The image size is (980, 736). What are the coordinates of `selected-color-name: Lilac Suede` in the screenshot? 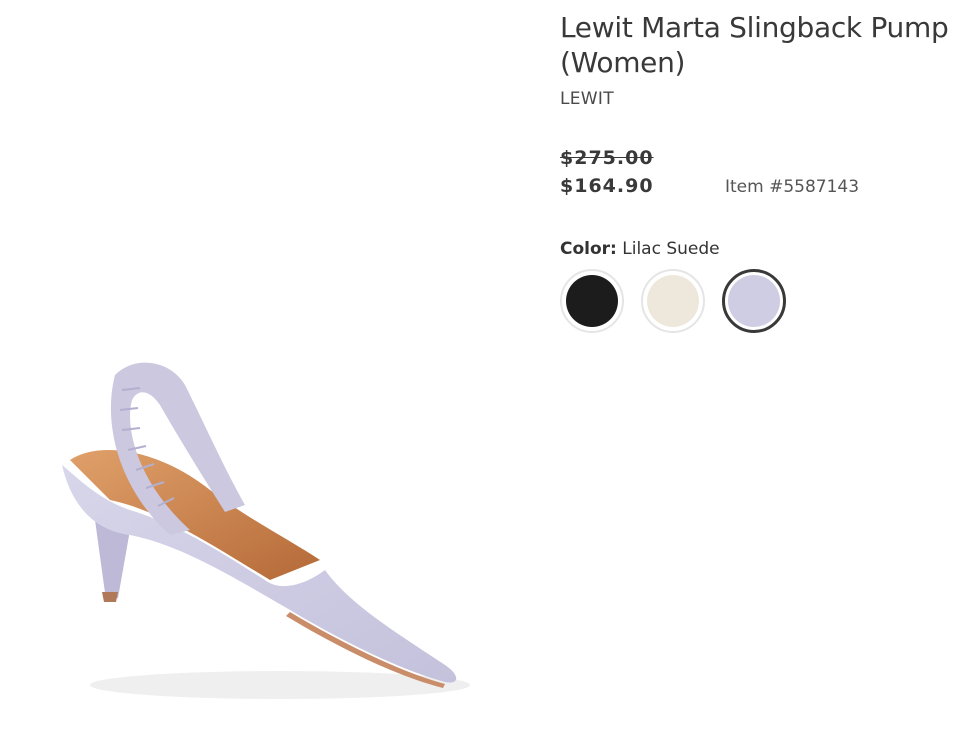 It's located at (671, 249).